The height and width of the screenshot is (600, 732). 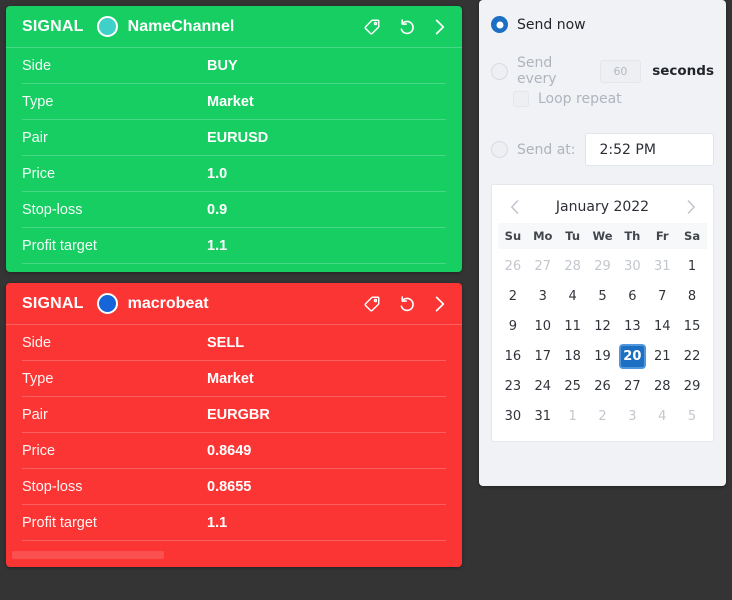 What do you see at coordinates (692, 296) in the screenshot?
I see `calendar-day: 8` at bounding box center [692, 296].